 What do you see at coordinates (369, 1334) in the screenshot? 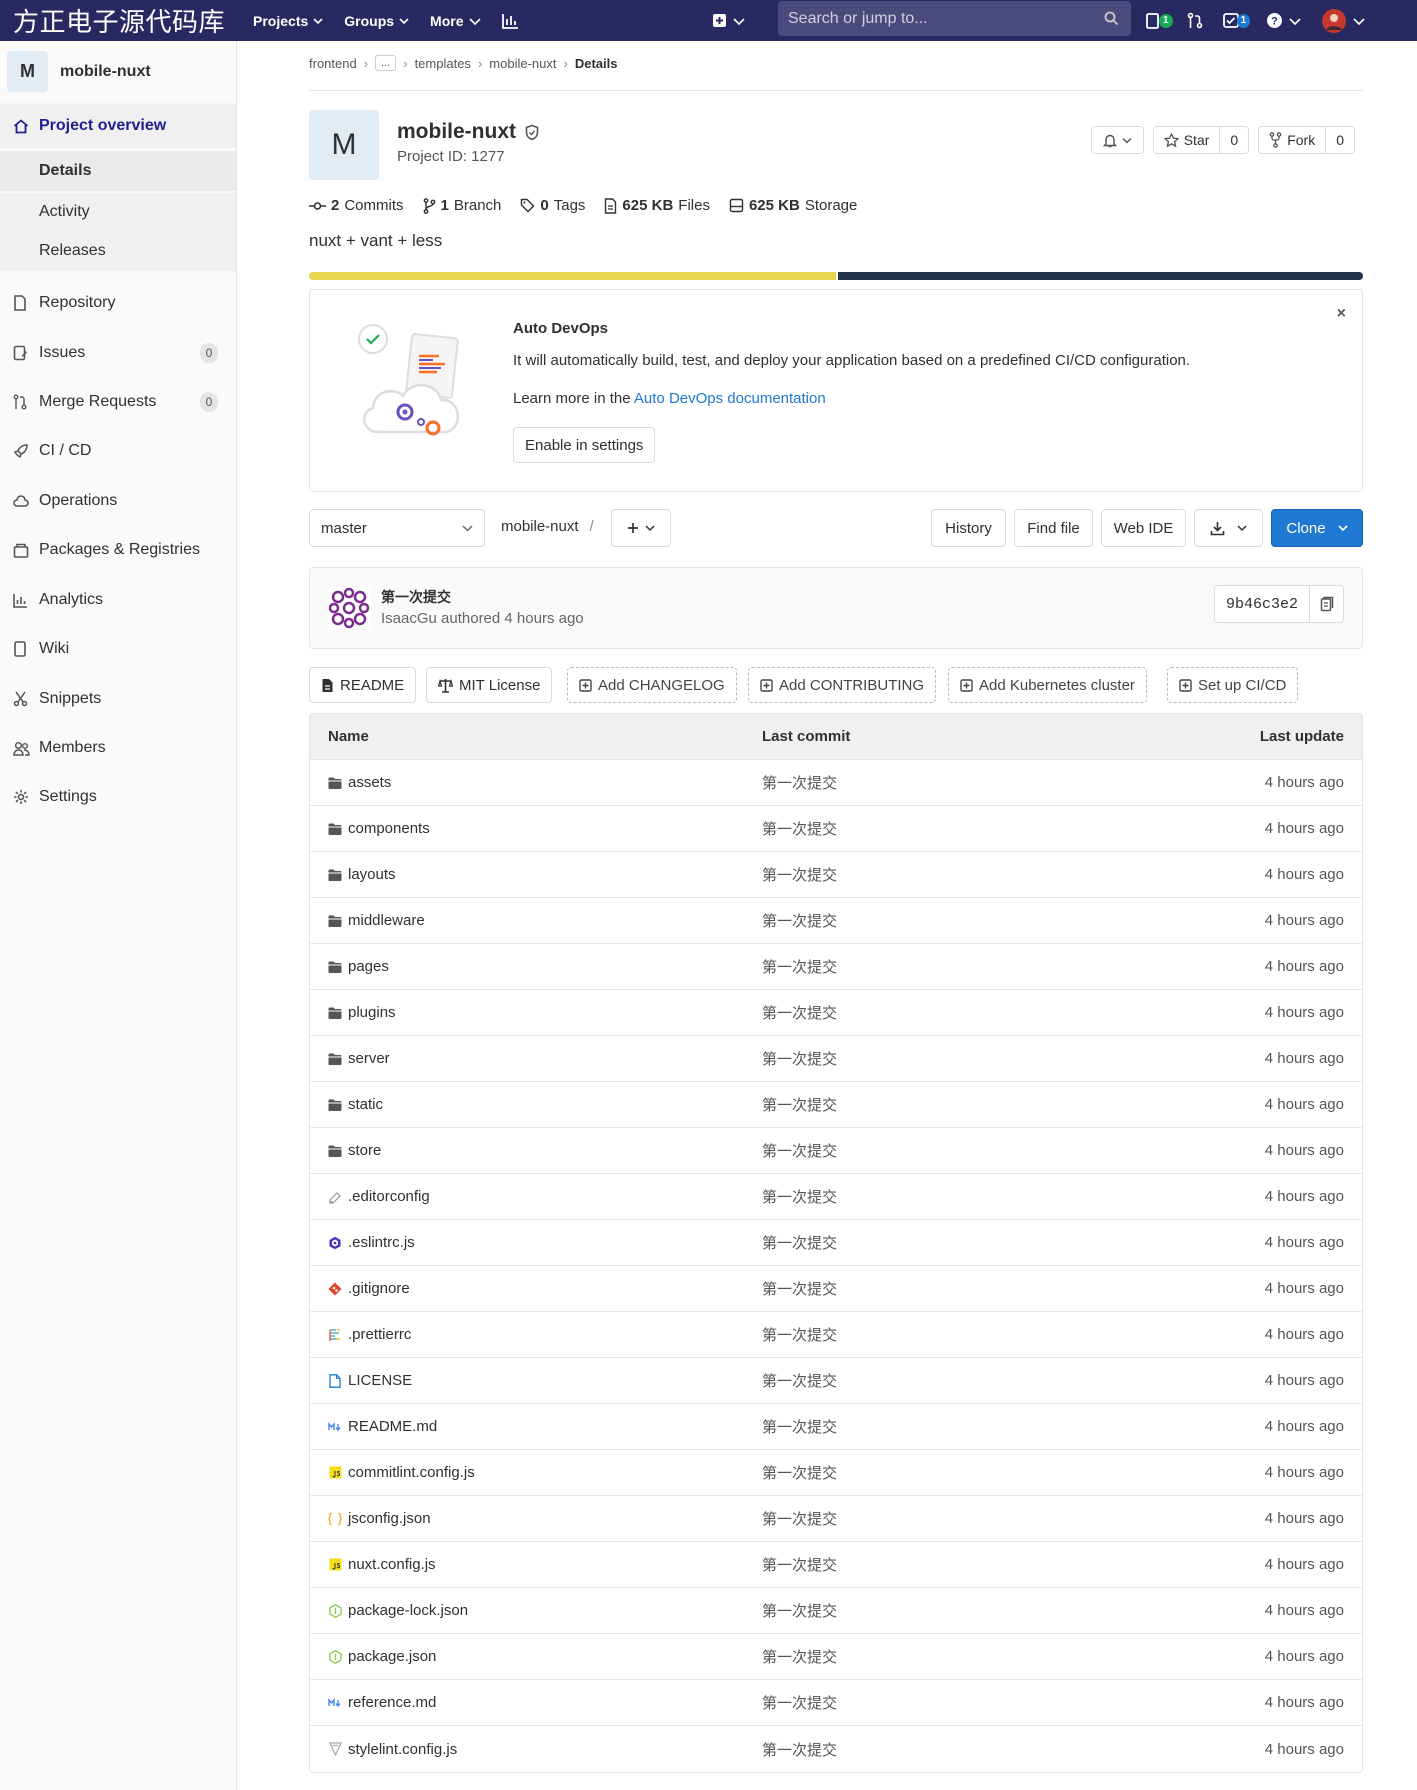
I see `file-name-cell: .prettierrc` at bounding box center [369, 1334].